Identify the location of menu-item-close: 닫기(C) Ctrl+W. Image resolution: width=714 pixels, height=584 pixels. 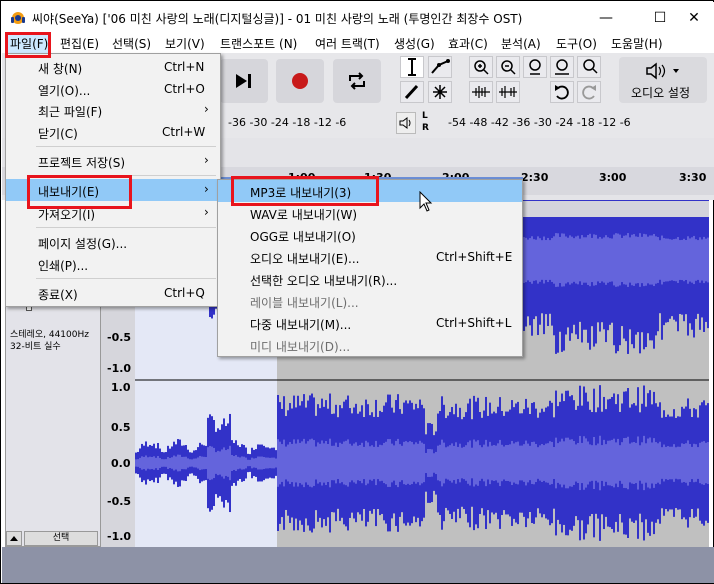
(113, 132).